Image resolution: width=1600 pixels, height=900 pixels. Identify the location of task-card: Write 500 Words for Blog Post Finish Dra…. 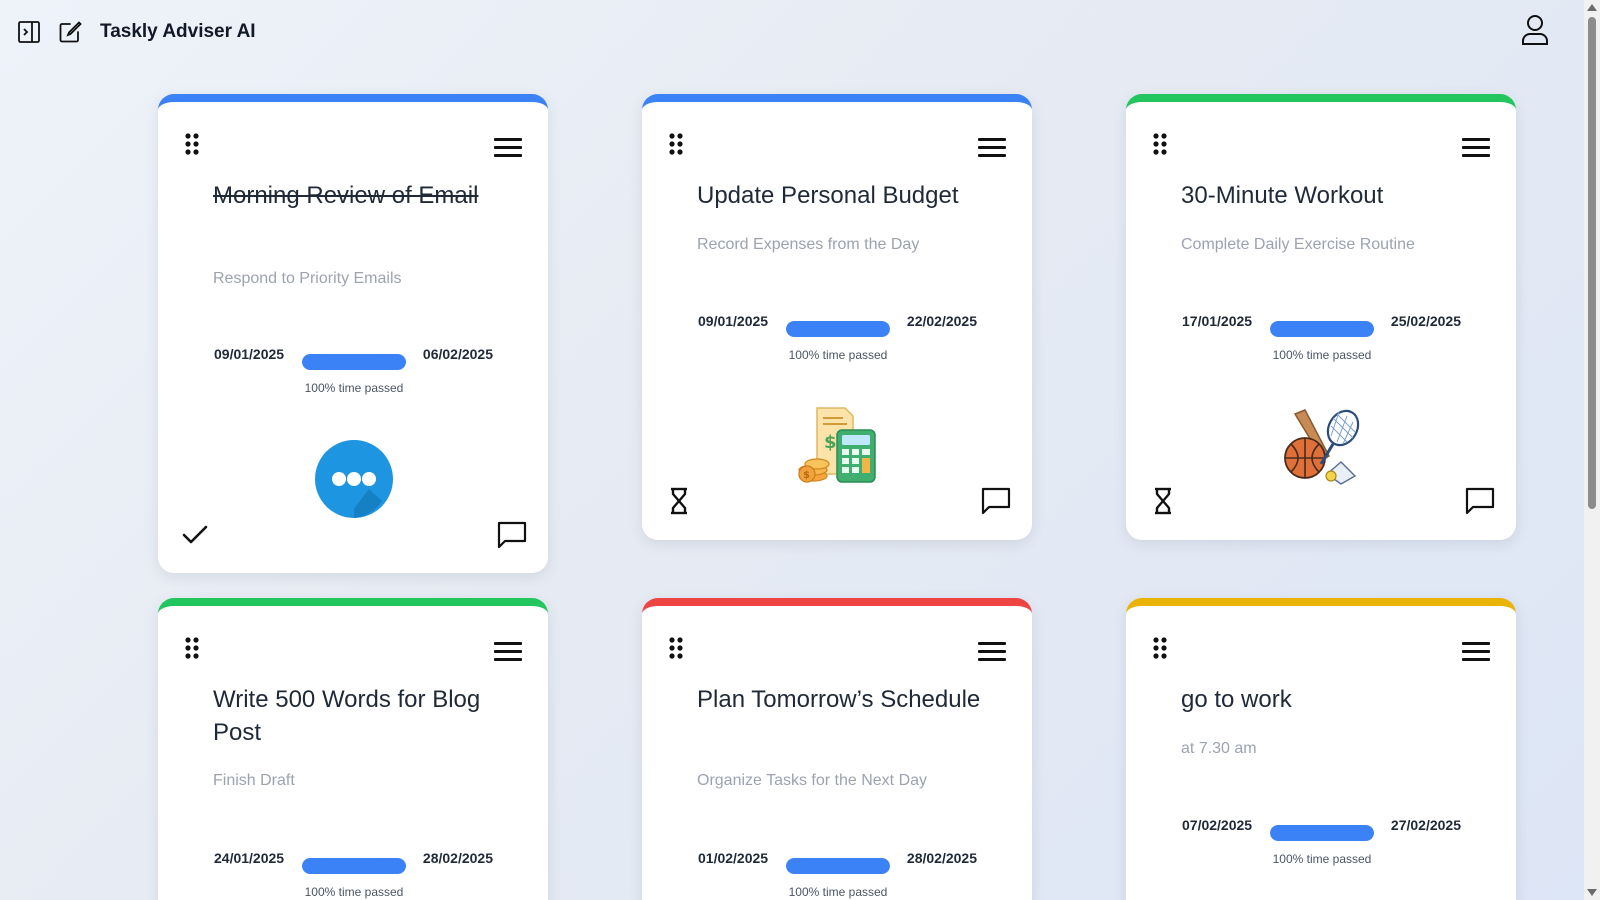
(353, 749).